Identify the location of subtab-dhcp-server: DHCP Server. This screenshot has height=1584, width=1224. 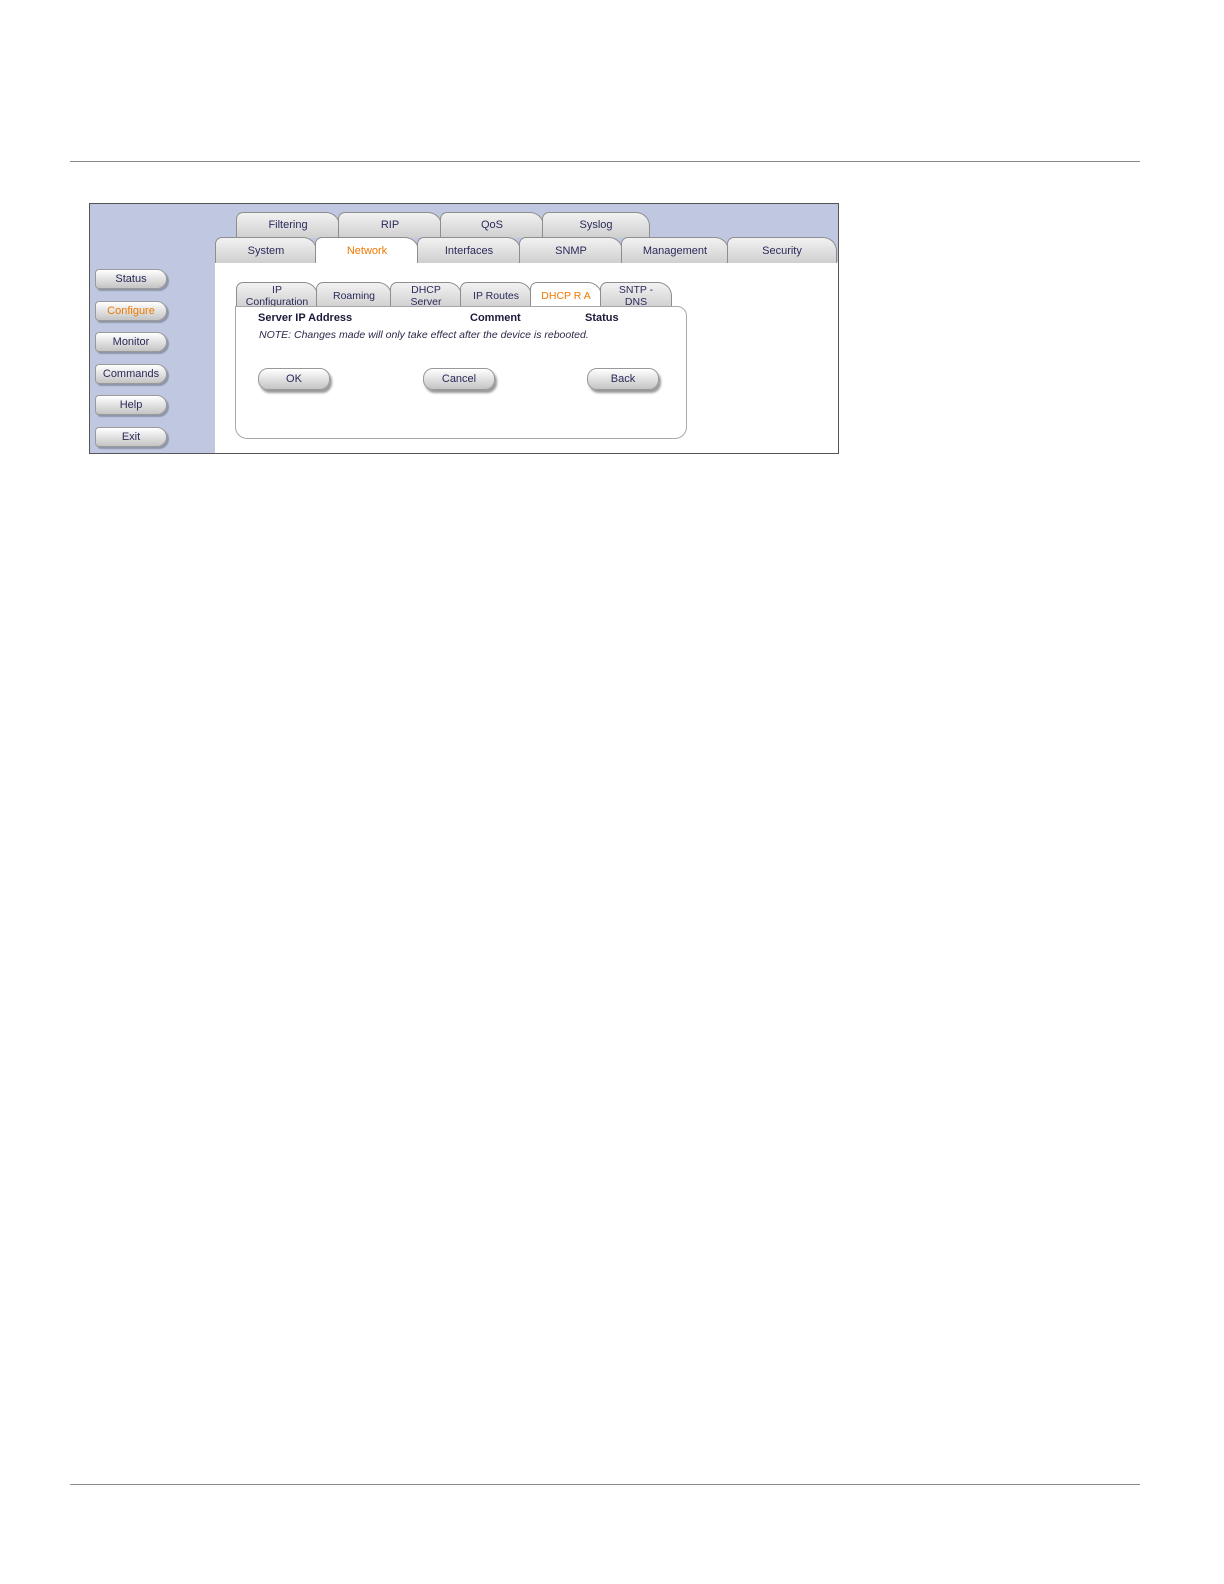
(426, 295).